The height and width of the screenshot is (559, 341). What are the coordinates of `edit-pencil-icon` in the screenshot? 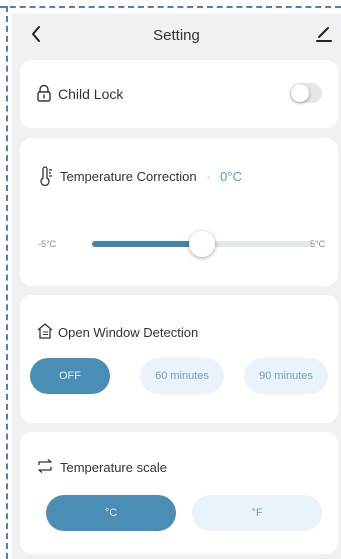 It's located at (324, 33).